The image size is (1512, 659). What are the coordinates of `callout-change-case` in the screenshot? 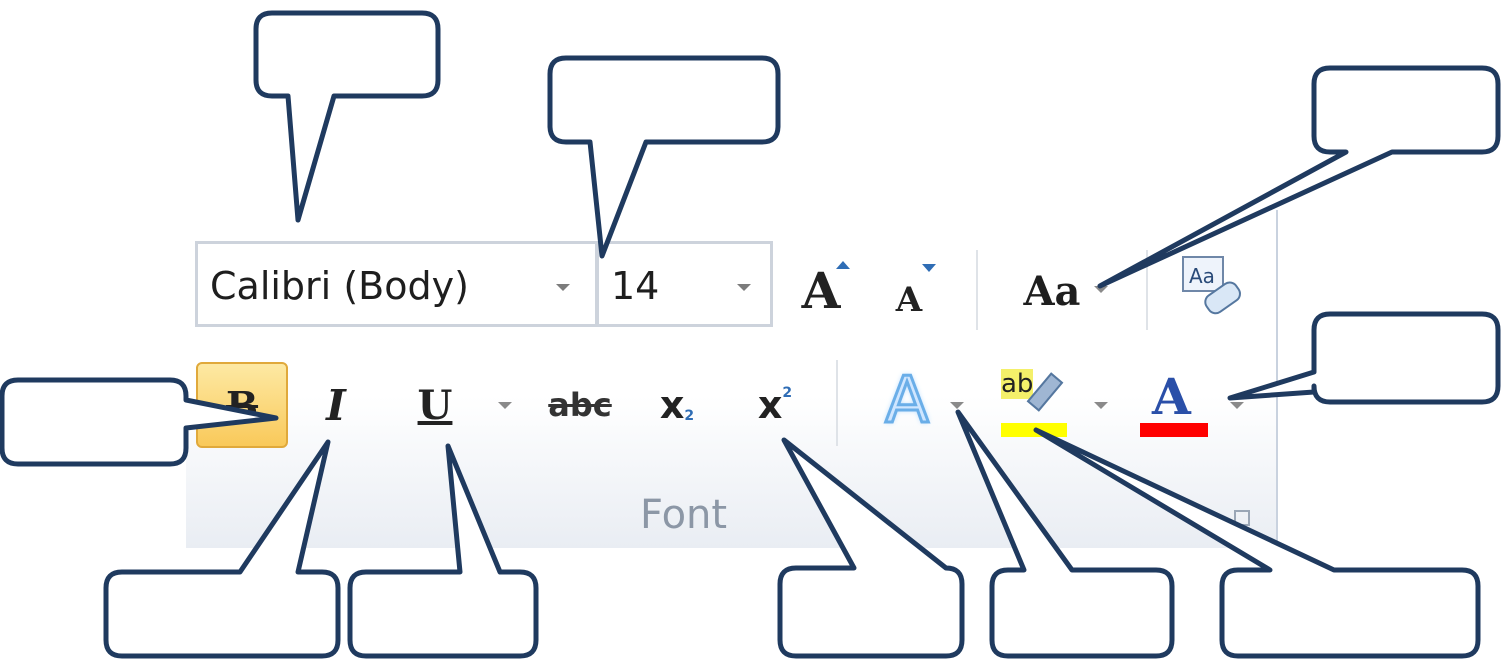 It's located at (1299, 177).